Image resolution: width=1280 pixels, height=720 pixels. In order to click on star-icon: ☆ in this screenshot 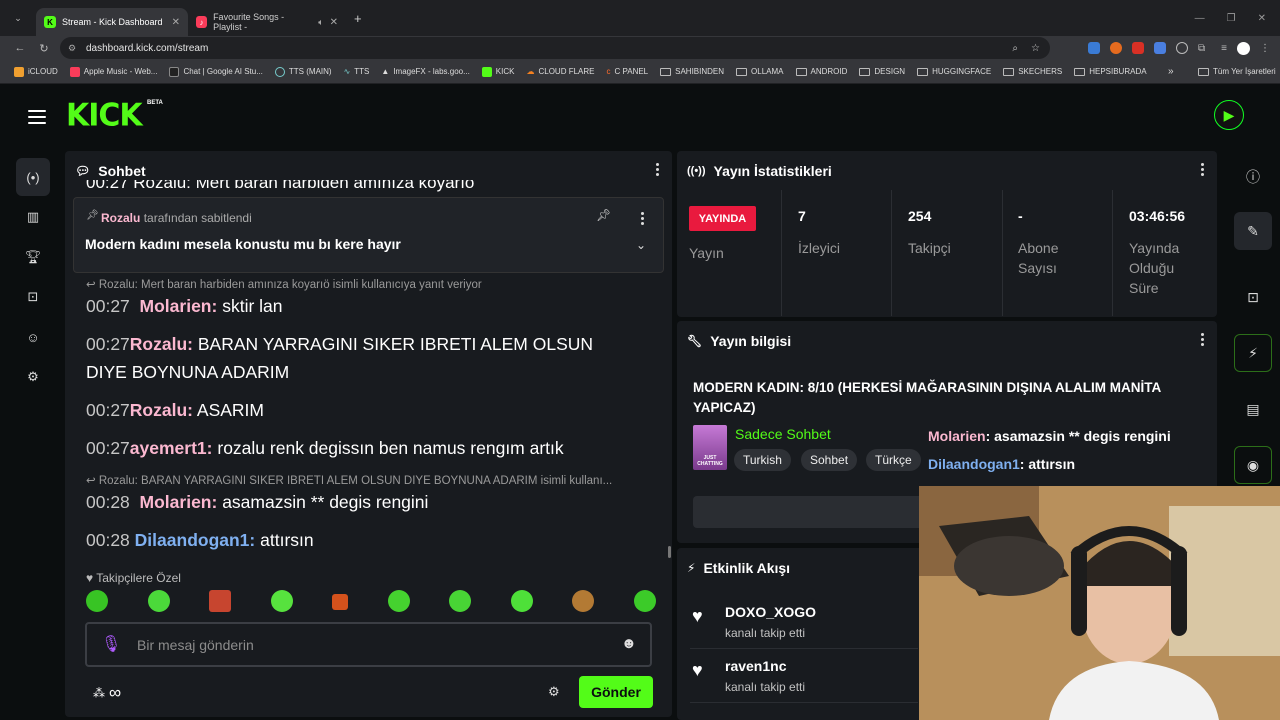, I will do `click(1035, 48)`.